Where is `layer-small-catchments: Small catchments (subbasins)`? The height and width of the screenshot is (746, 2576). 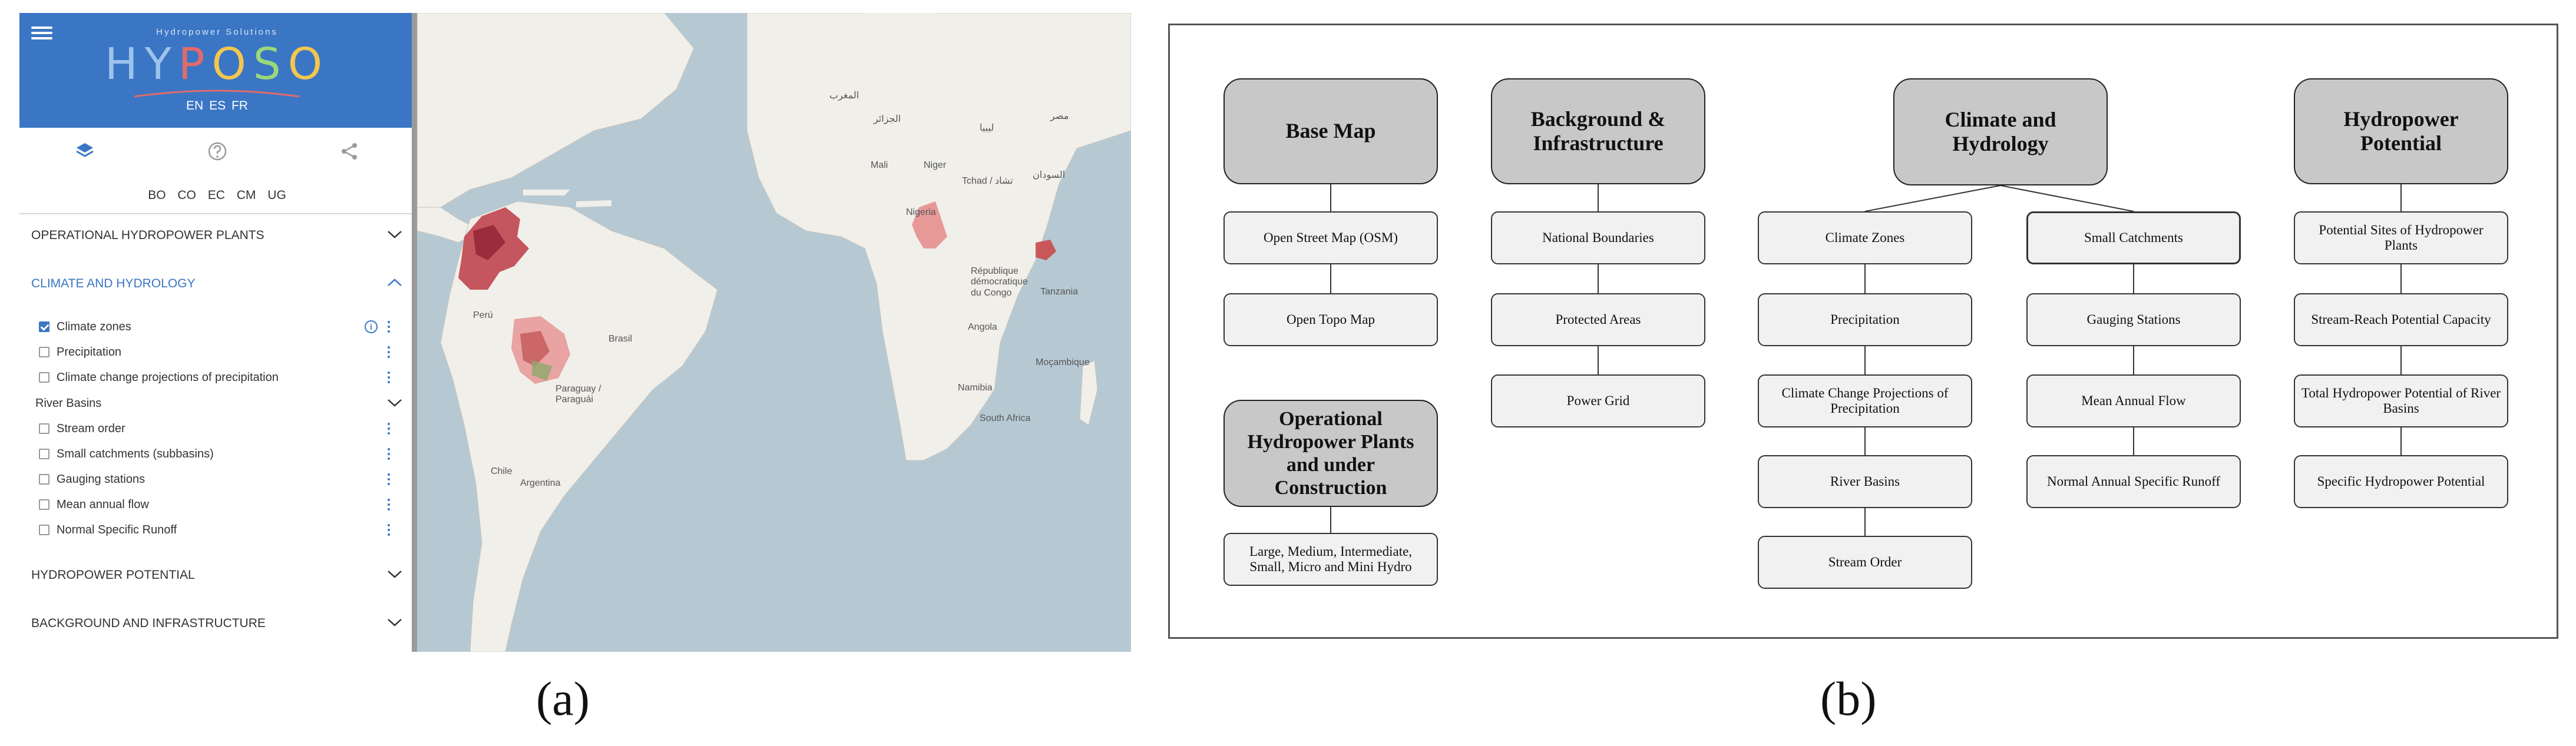
layer-small-catchments: Small catchments (subbasins) is located at coordinates (215, 455).